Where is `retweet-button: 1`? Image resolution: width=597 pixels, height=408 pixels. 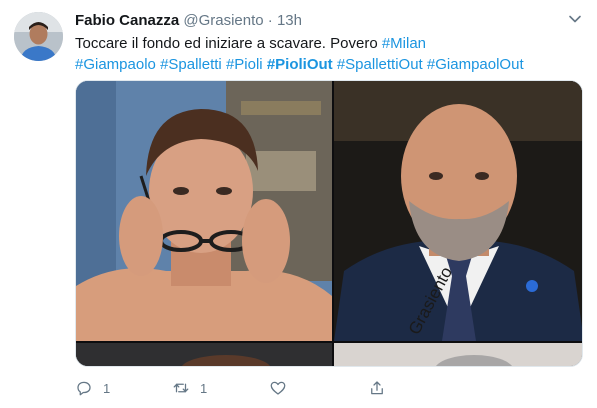
retweet-button: 1 is located at coordinates (189, 388).